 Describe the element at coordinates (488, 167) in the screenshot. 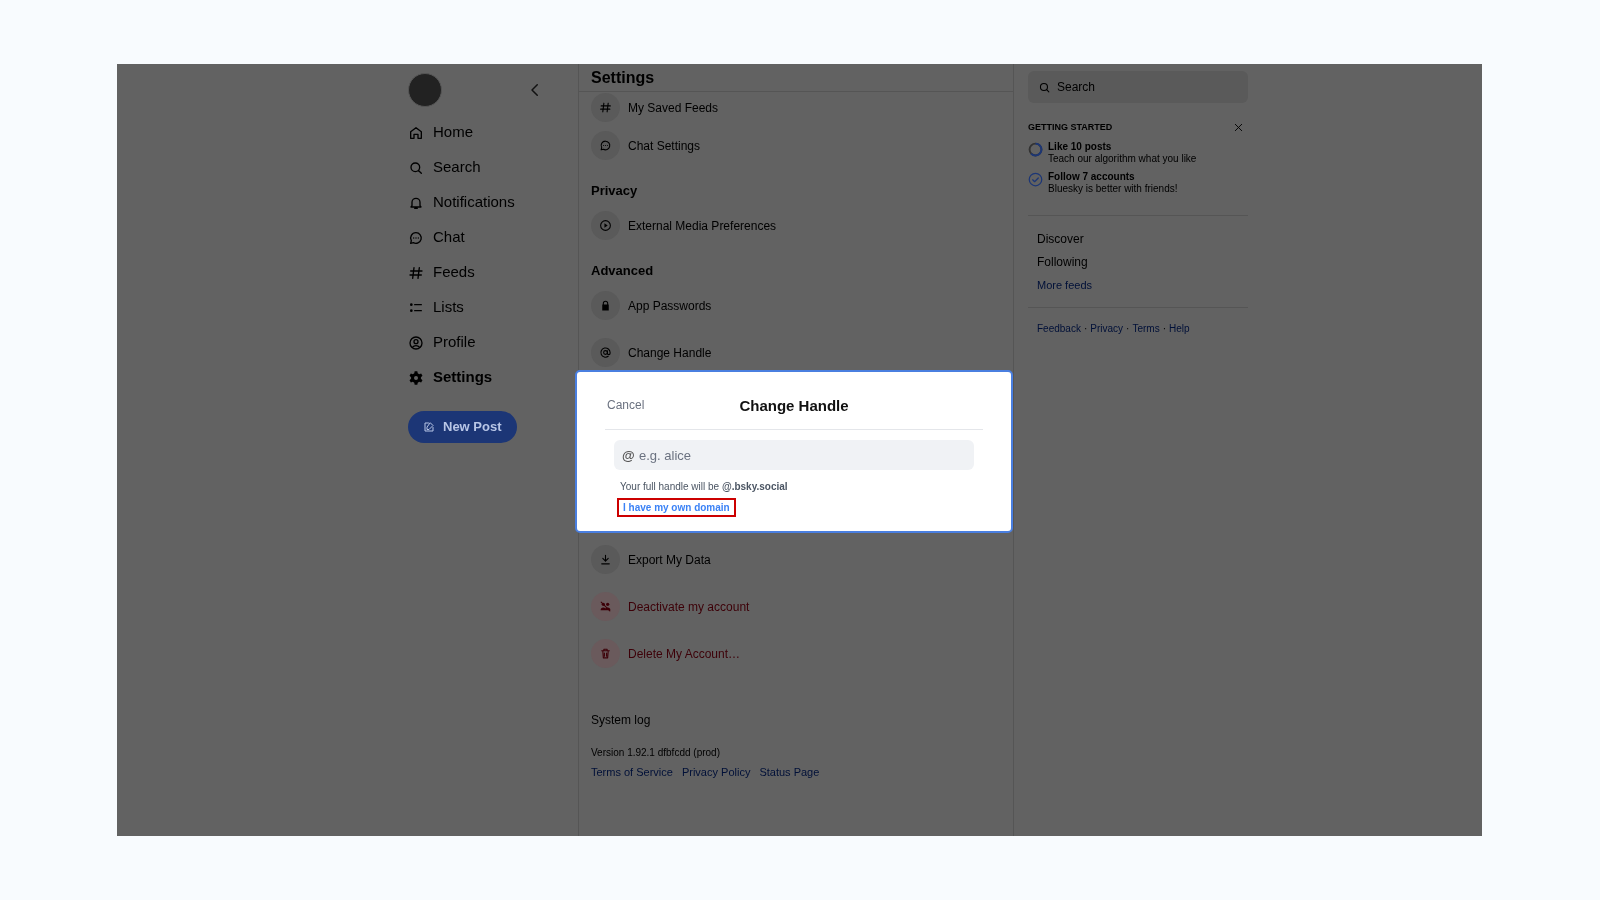

I see `nav-item: Search` at that location.